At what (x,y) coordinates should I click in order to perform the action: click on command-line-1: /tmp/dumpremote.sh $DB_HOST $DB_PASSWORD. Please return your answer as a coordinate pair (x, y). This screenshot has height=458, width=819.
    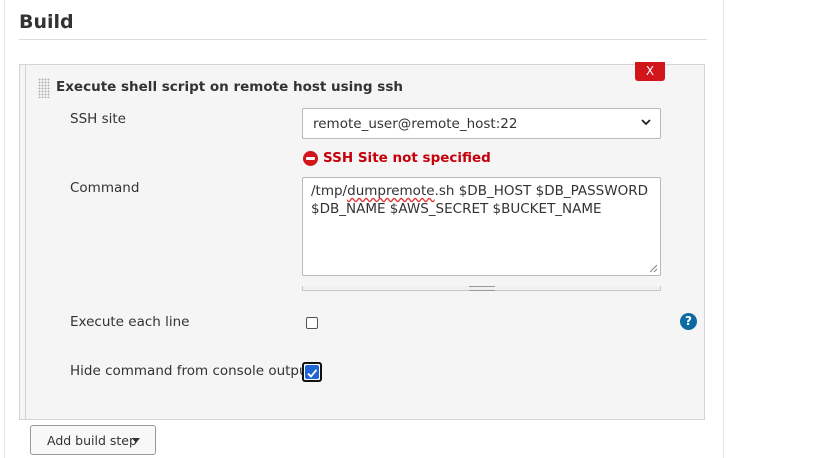
    Looking at the image, I should click on (481, 192).